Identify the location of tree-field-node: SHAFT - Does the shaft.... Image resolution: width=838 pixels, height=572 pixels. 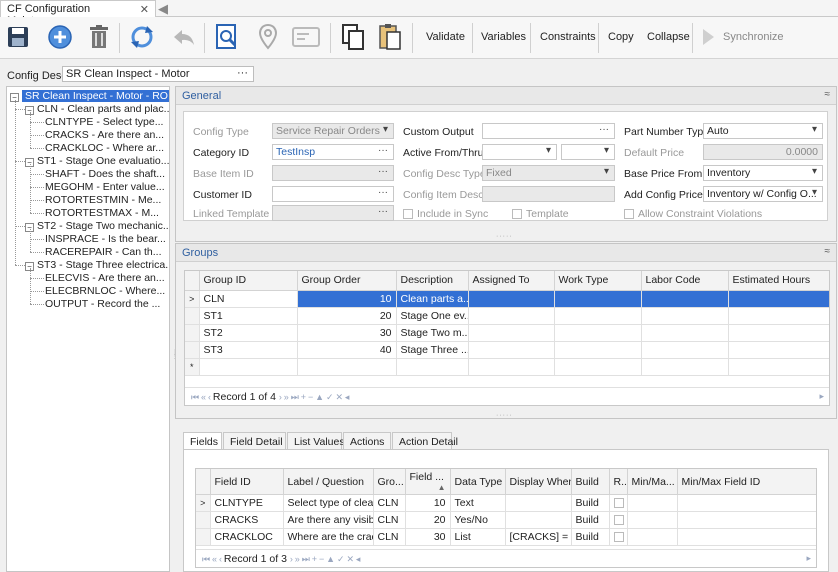
(105, 174).